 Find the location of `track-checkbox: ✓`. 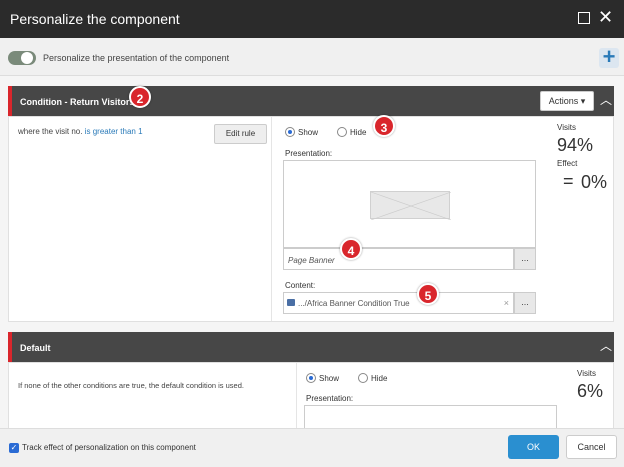

track-checkbox: ✓ is located at coordinates (14, 448).